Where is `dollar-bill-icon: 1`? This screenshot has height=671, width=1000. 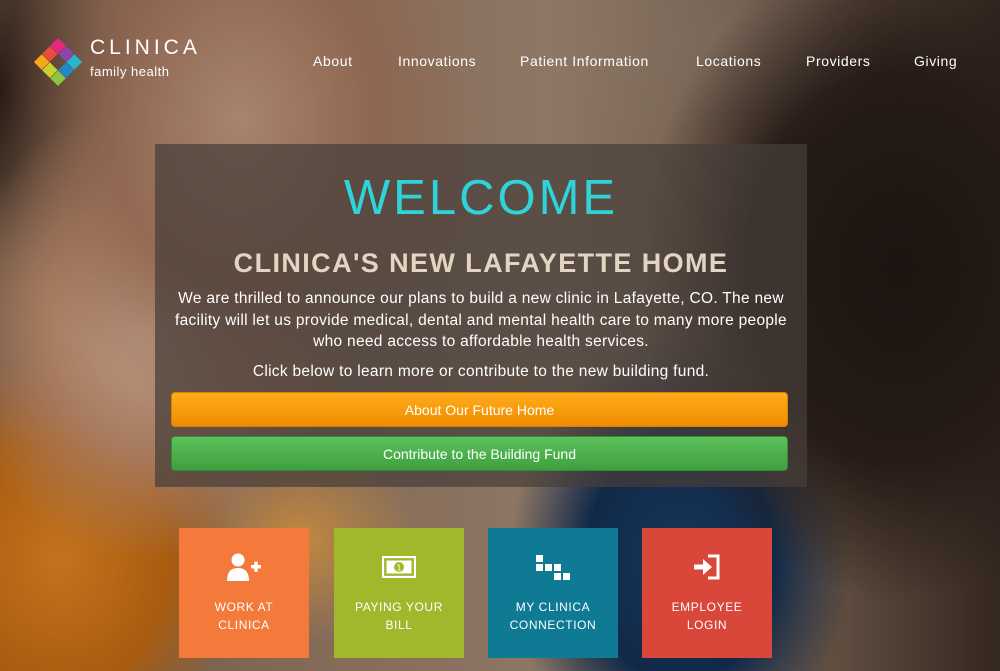
dollar-bill-icon: 1 is located at coordinates (399, 567).